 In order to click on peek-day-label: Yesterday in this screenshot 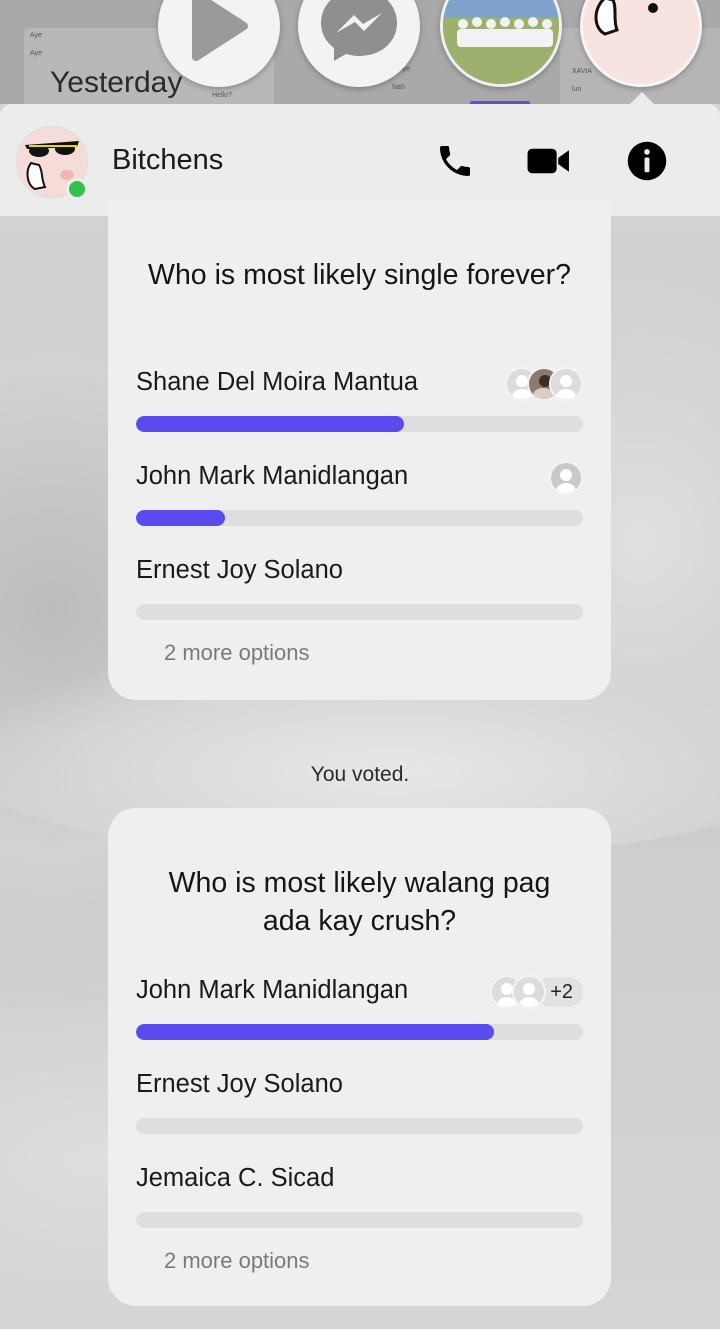, I will do `click(116, 82)`.